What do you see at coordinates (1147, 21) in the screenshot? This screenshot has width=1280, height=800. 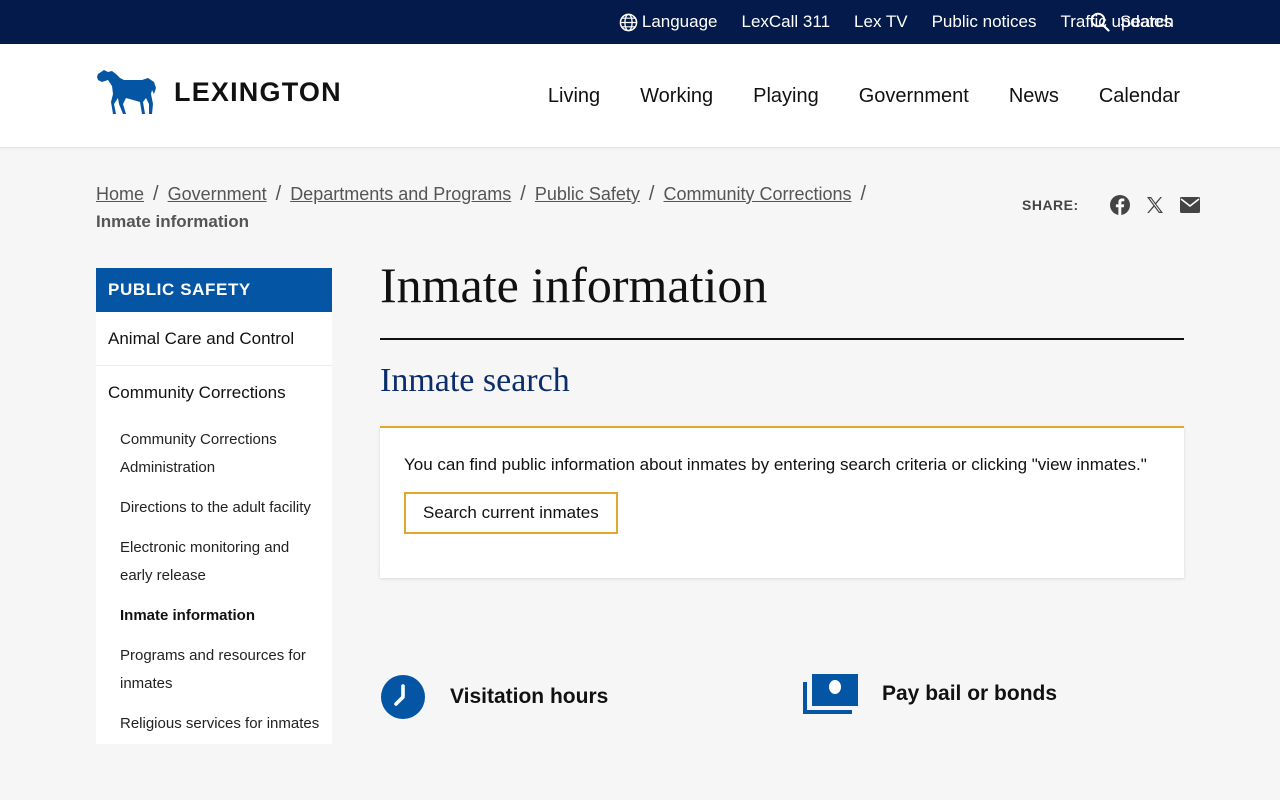 I see `search-label: Search` at bounding box center [1147, 21].